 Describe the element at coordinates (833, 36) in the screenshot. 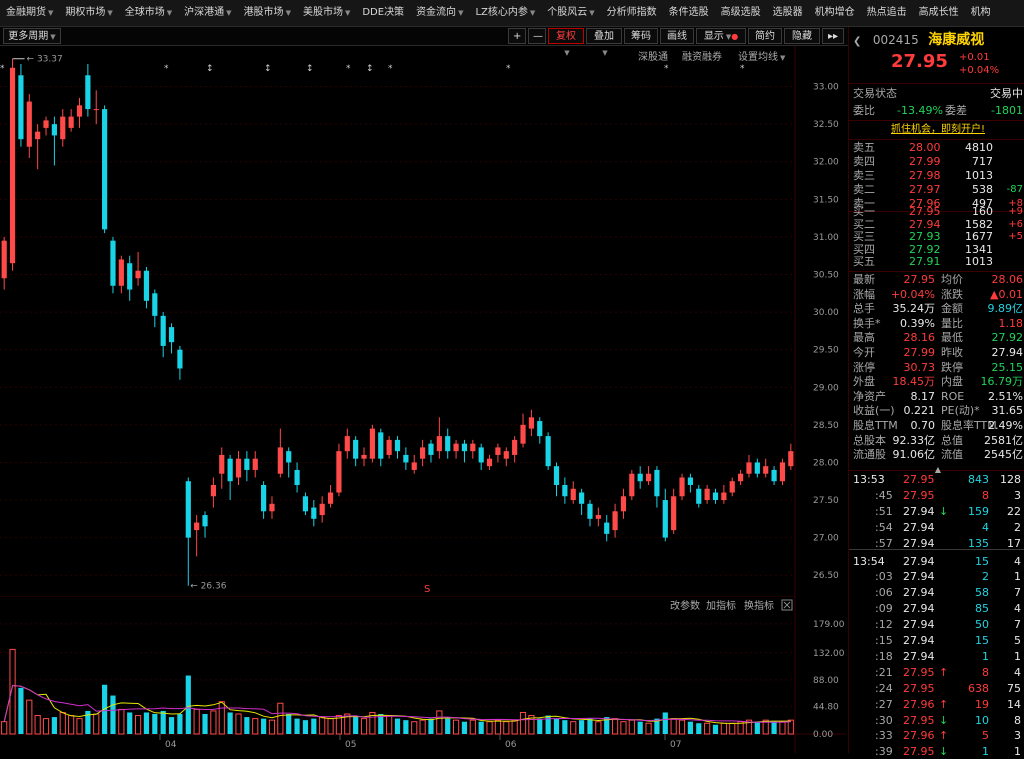

I see `collapse-icon: ▸▸` at that location.